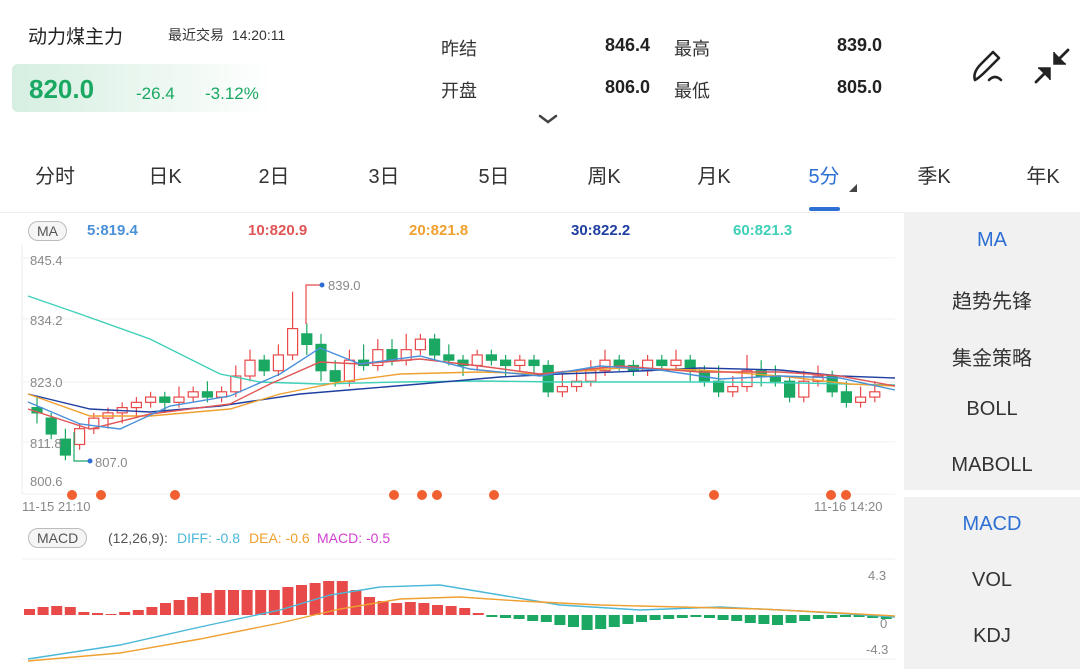 Image resolution: width=1080 pixels, height=669 pixels. I want to click on price-axis-top: 845.4, so click(46, 260).